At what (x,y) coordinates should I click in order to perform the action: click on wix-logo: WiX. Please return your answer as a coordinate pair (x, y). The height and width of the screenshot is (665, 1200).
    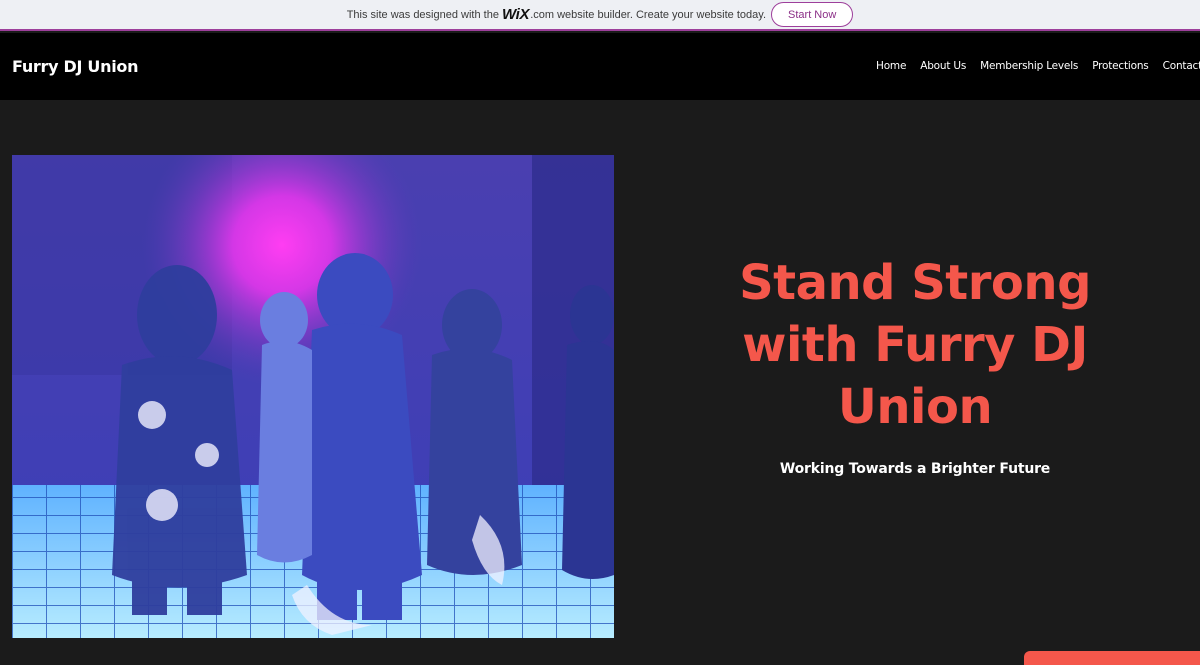
    Looking at the image, I should click on (516, 14).